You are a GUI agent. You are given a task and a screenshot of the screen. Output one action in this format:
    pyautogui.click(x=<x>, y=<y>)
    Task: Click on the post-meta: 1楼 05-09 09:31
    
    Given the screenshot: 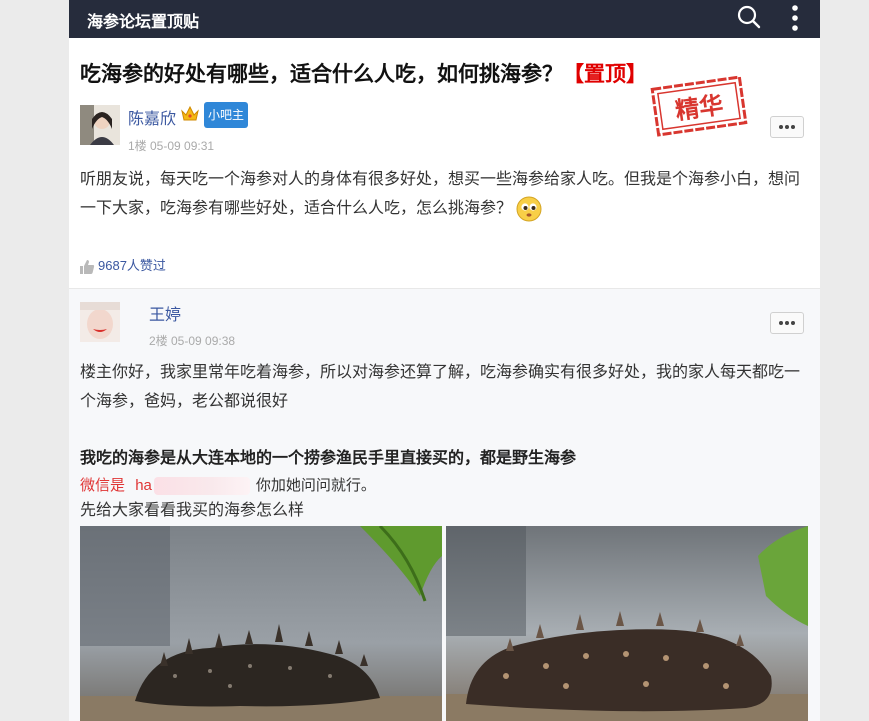 What is the action you would take?
    pyautogui.click(x=171, y=146)
    